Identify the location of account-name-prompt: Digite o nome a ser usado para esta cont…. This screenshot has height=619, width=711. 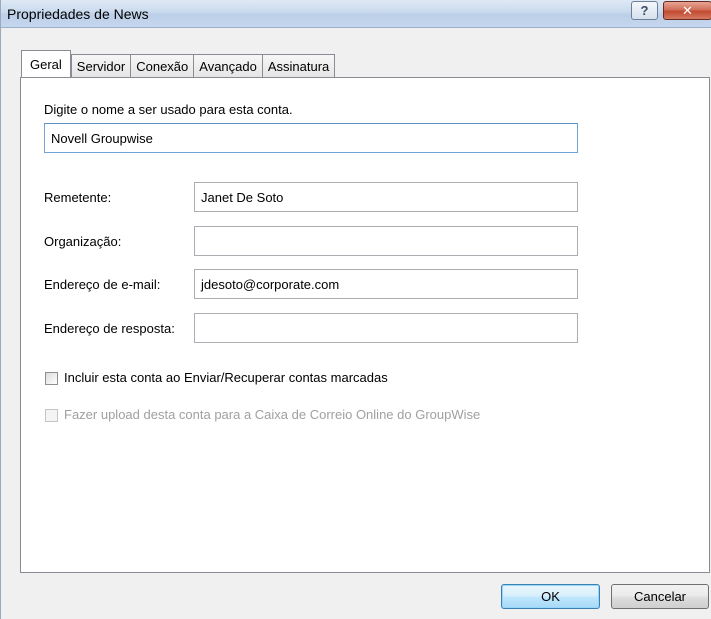
(168, 109).